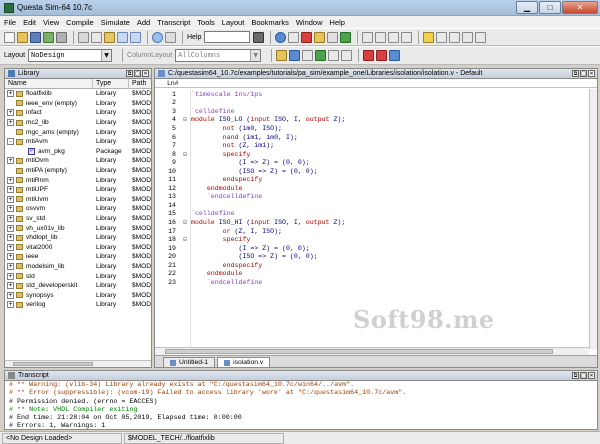  What do you see at coordinates (173, 22) in the screenshot?
I see `menu-transcript: Transcript` at bounding box center [173, 22].